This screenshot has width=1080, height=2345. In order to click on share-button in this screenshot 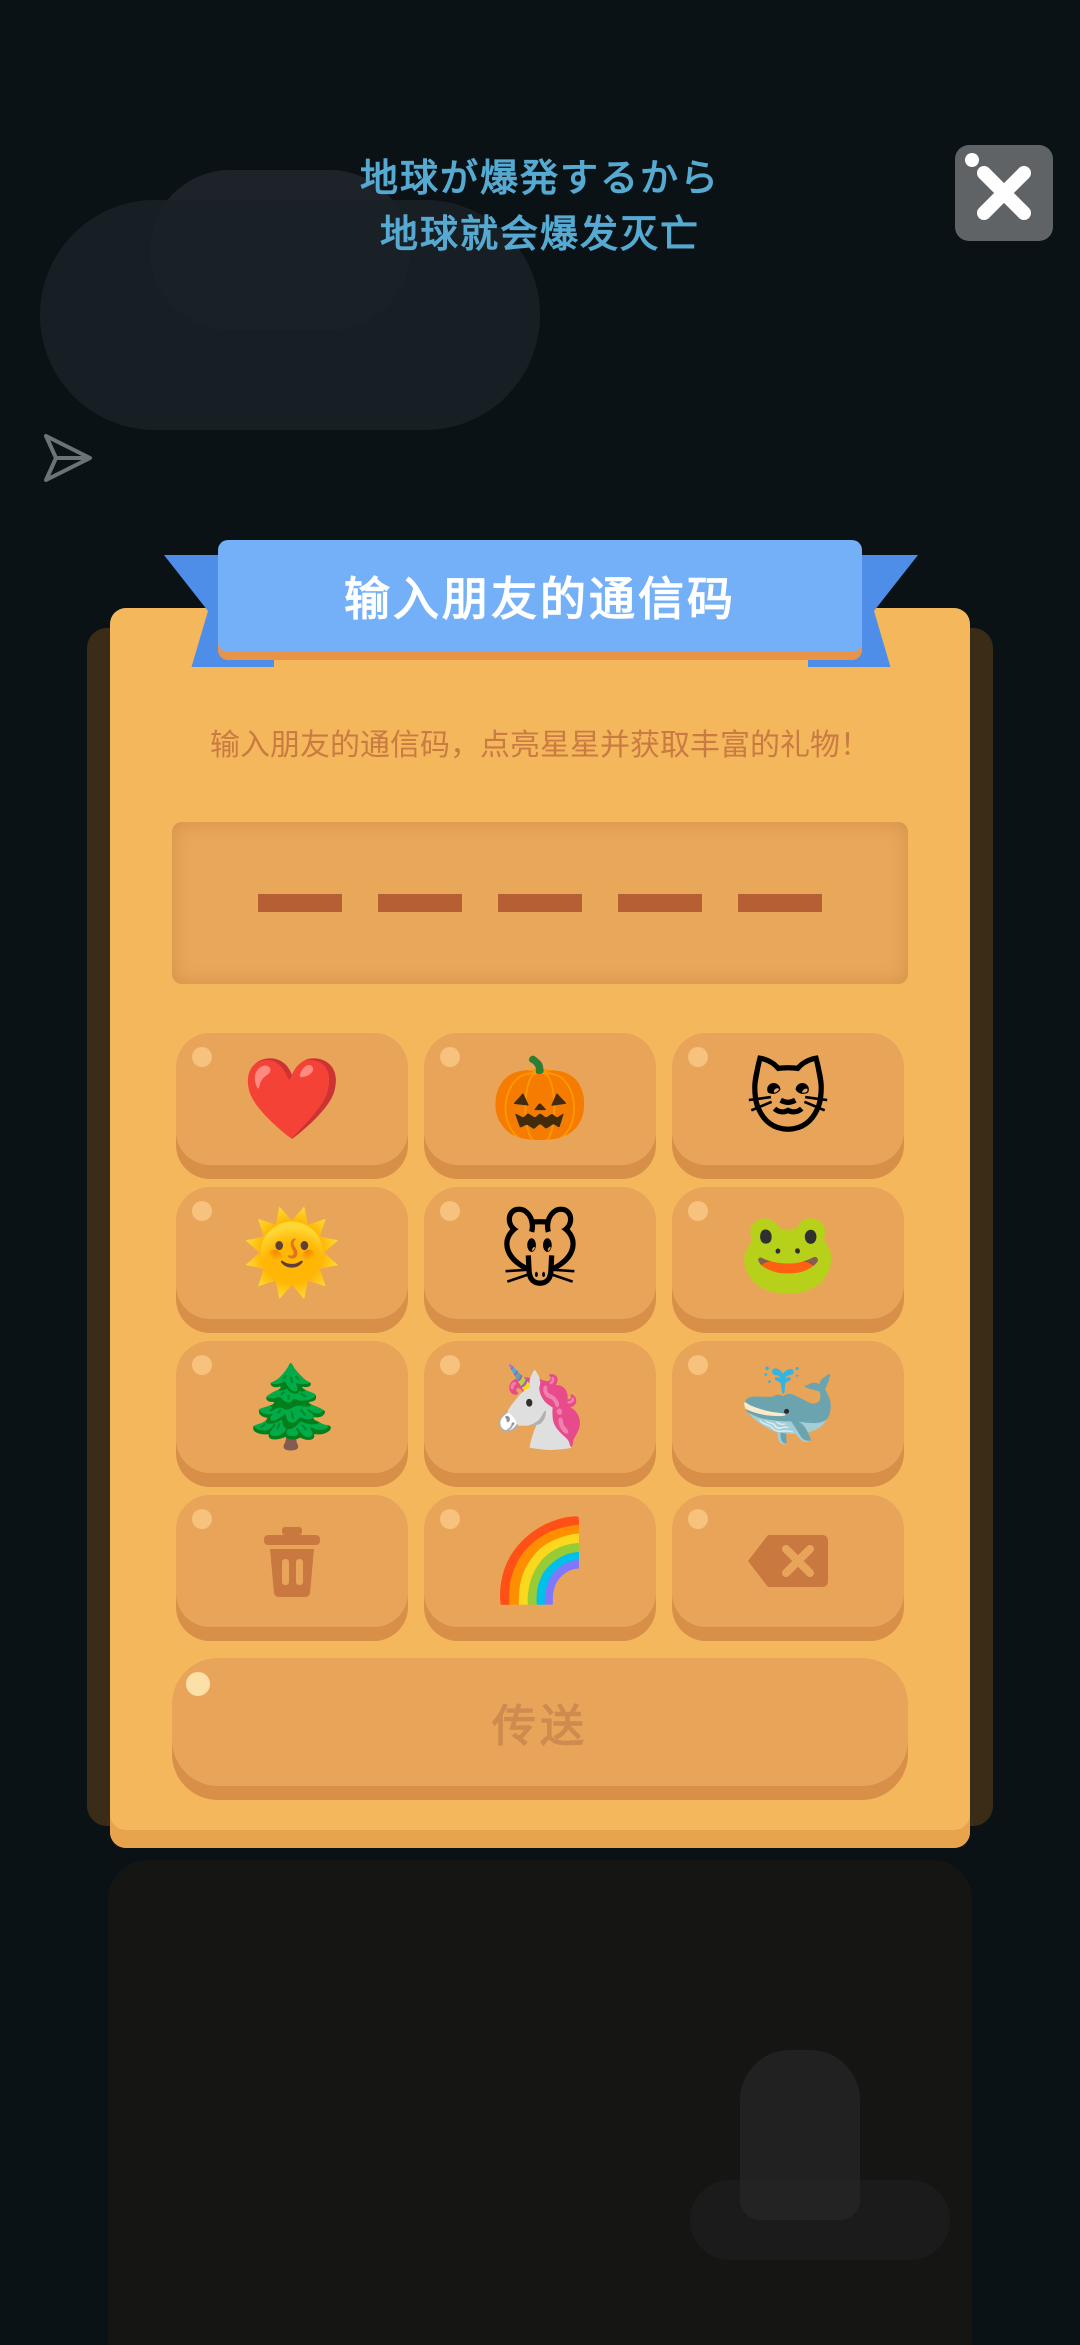, I will do `click(67, 457)`.